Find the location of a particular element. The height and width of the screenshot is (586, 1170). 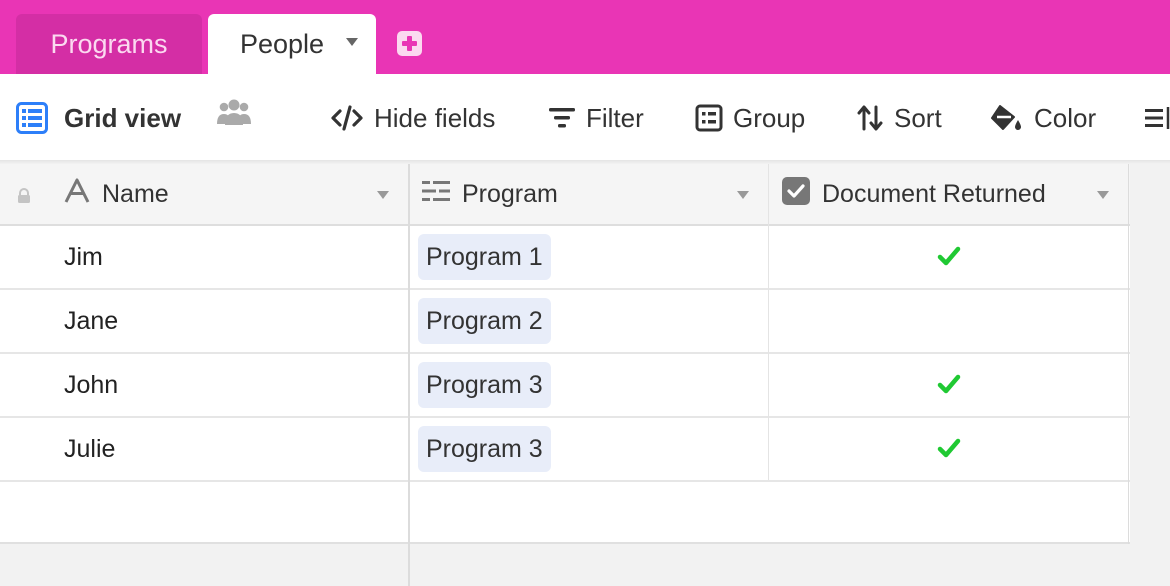

cell-name: Julie is located at coordinates (89, 449).